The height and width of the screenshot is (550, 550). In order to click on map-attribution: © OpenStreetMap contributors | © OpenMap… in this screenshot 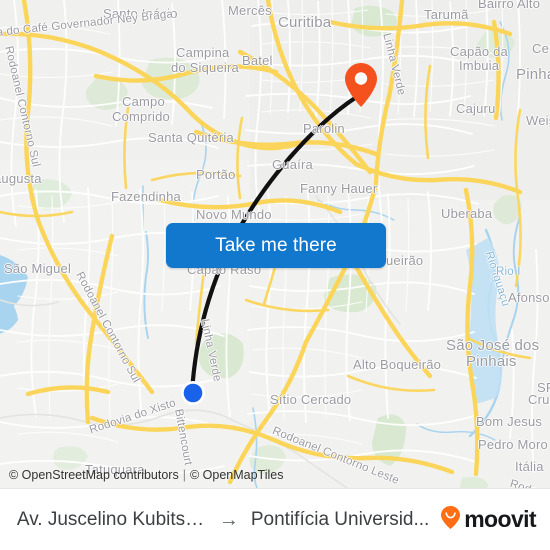, I will do `click(275, 475)`.